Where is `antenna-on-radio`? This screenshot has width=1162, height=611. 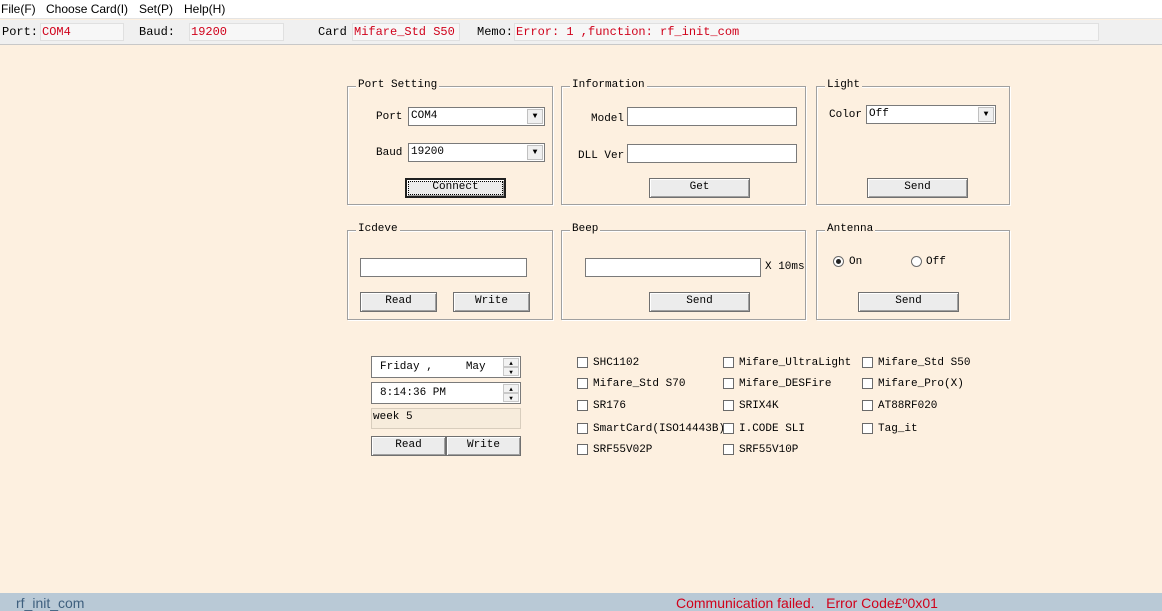 antenna-on-radio is located at coordinates (838, 261).